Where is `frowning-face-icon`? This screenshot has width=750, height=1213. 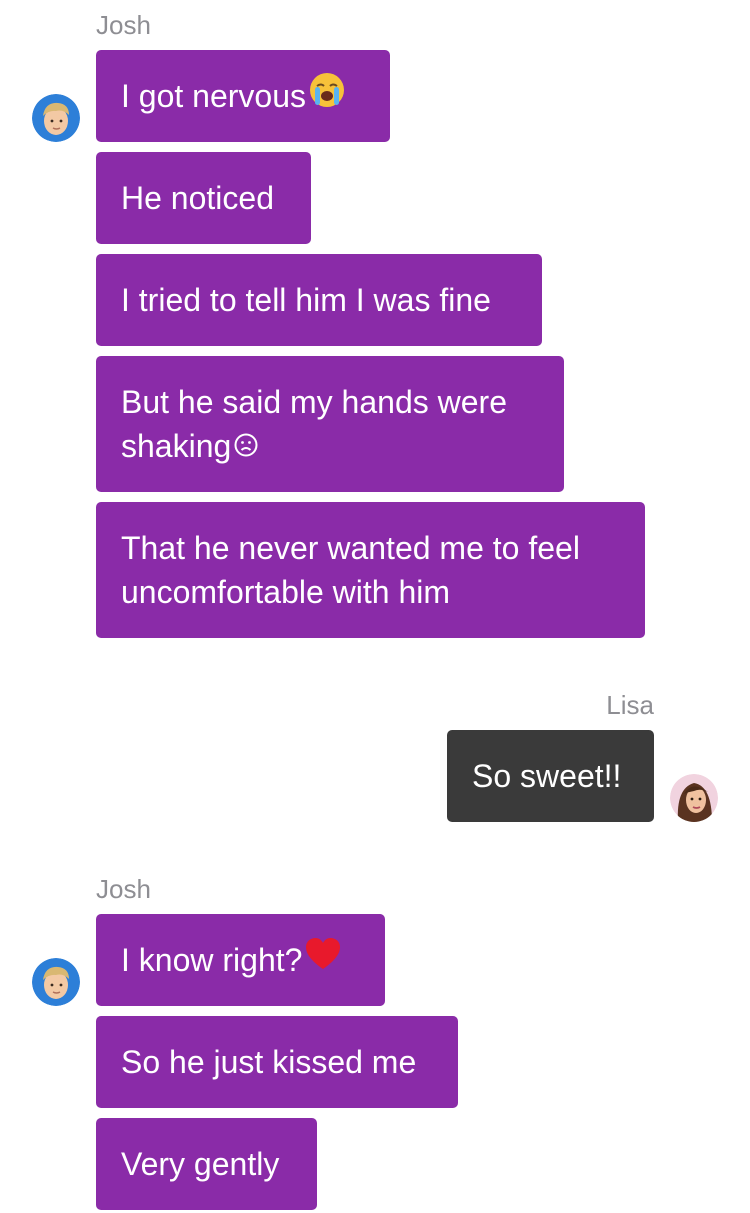 frowning-face-icon is located at coordinates (246, 447).